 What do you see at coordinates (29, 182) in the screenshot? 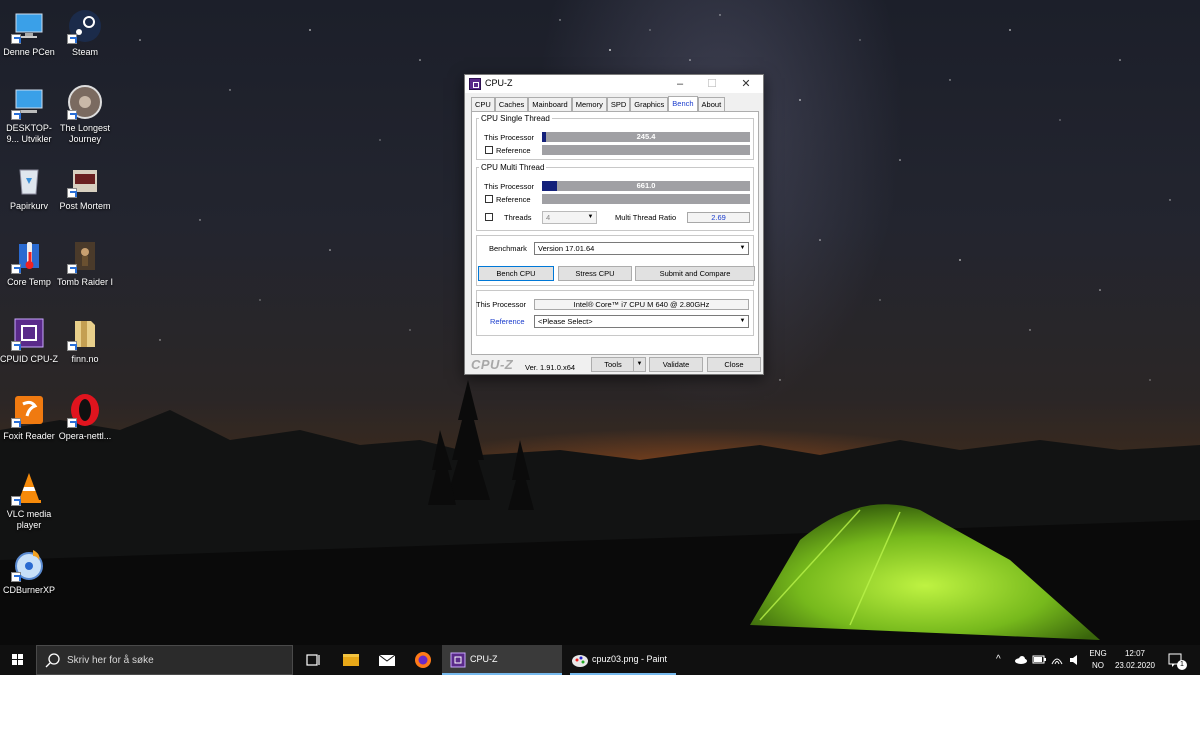
I see `recycle-bin-icon` at bounding box center [29, 182].